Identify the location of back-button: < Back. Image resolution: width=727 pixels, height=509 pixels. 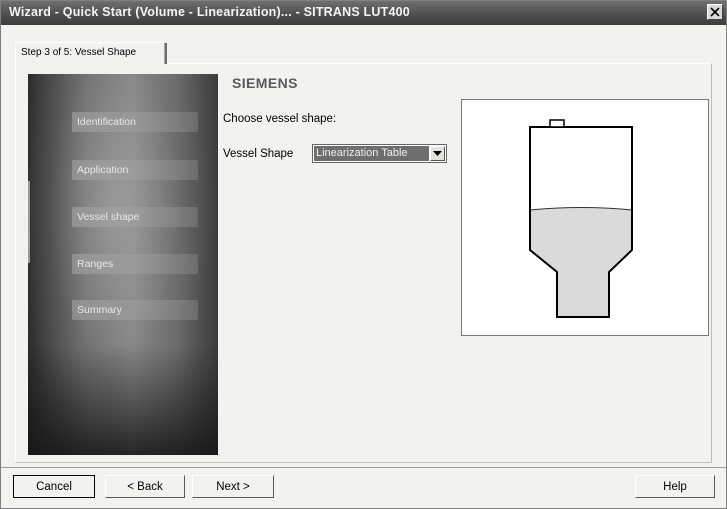
(145, 486).